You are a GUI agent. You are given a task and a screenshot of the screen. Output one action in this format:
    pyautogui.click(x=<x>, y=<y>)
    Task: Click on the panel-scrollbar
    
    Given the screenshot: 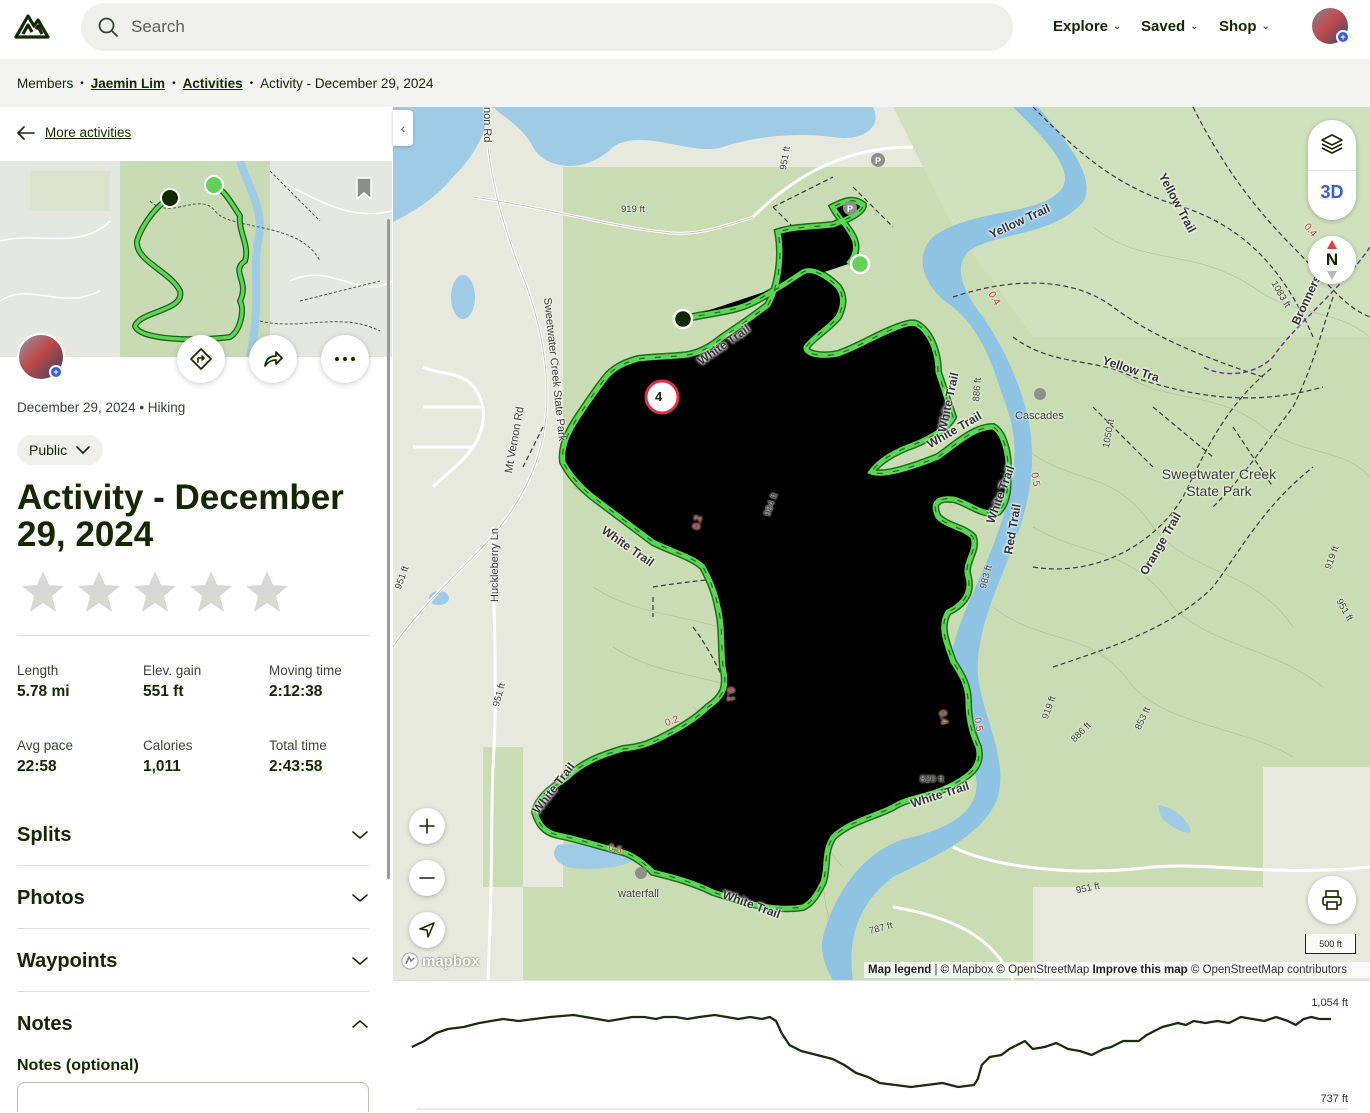 What is the action you would take?
    pyautogui.click(x=388, y=549)
    